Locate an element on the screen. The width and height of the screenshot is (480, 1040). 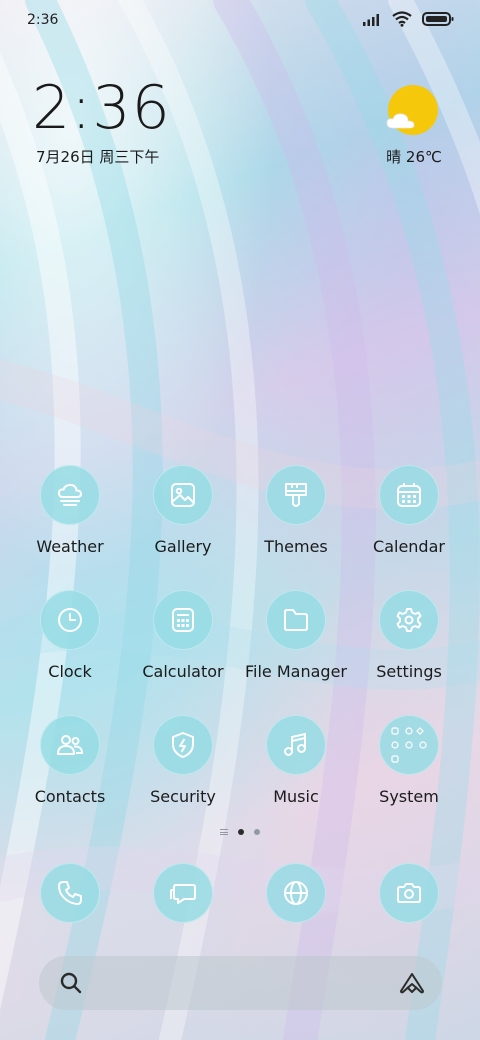
app-calculator: Calculator is located at coordinates (183, 640).